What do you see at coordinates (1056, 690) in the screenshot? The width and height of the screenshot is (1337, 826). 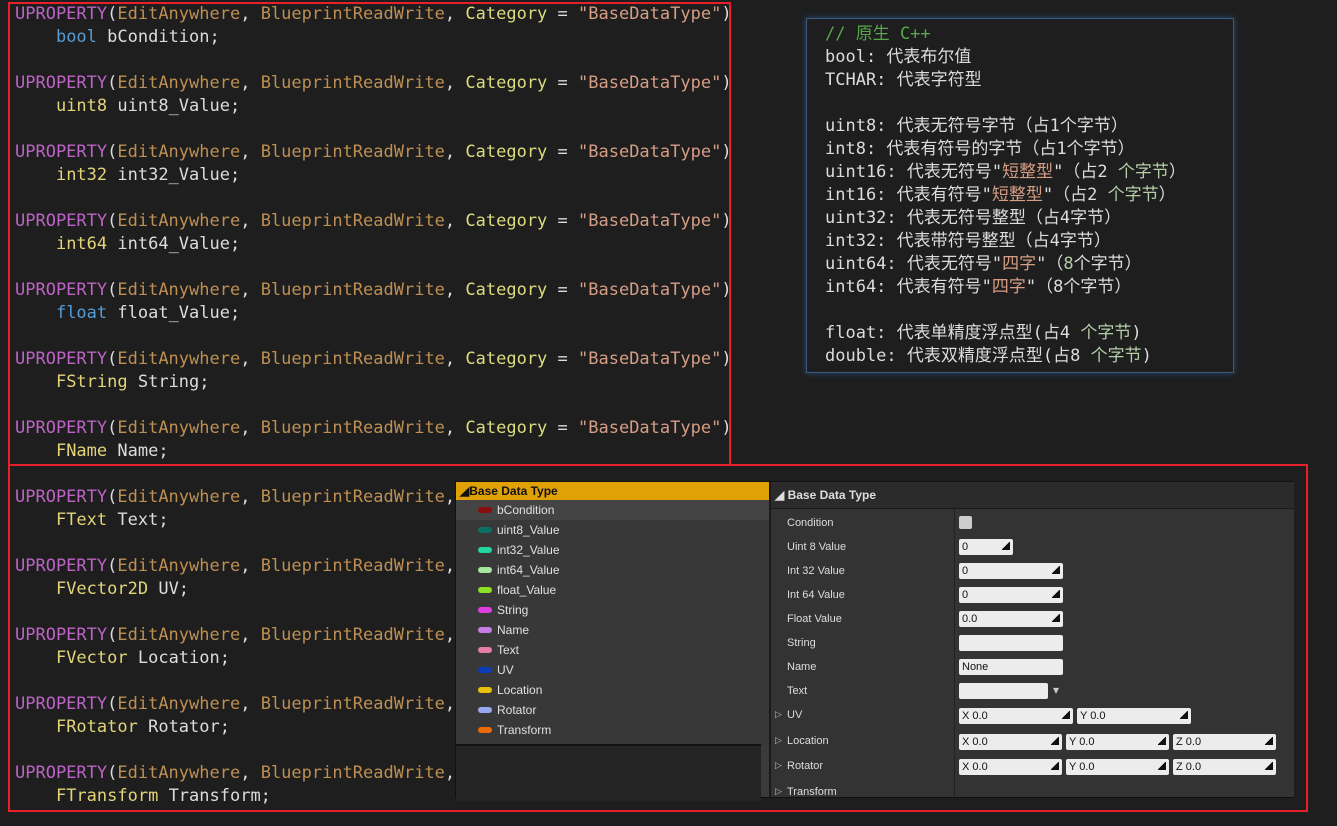 I see `dropdown-arrow-icon: ▾` at bounding box center [1056, 690].